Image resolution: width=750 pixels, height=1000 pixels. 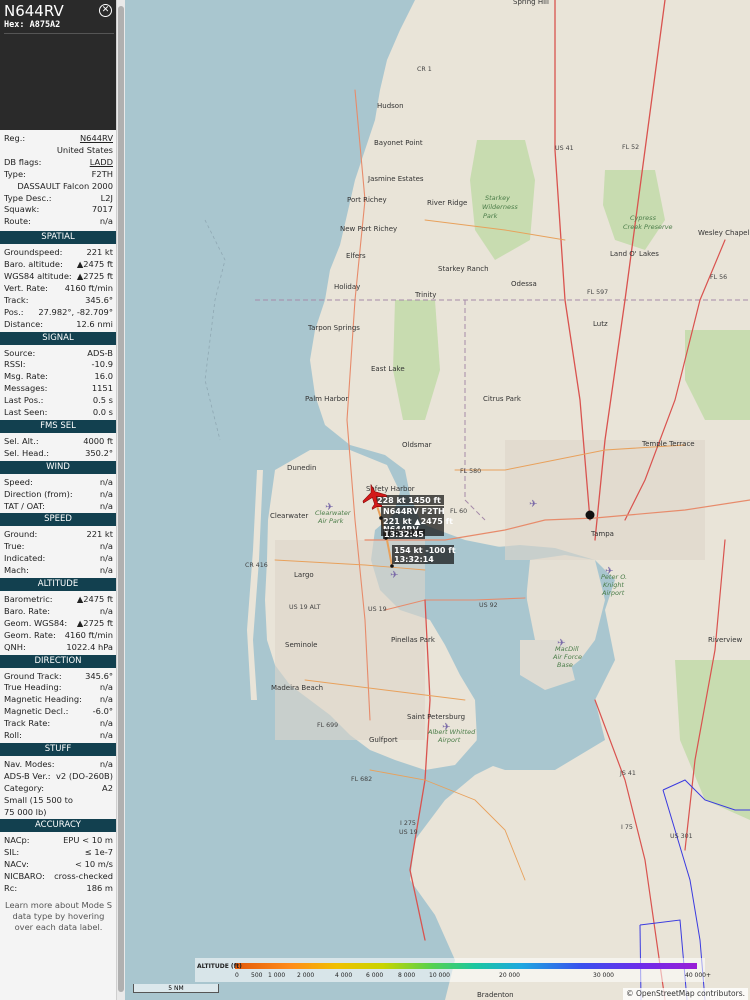 I want to click on scroll-thumb, so click(x=121, y=499).